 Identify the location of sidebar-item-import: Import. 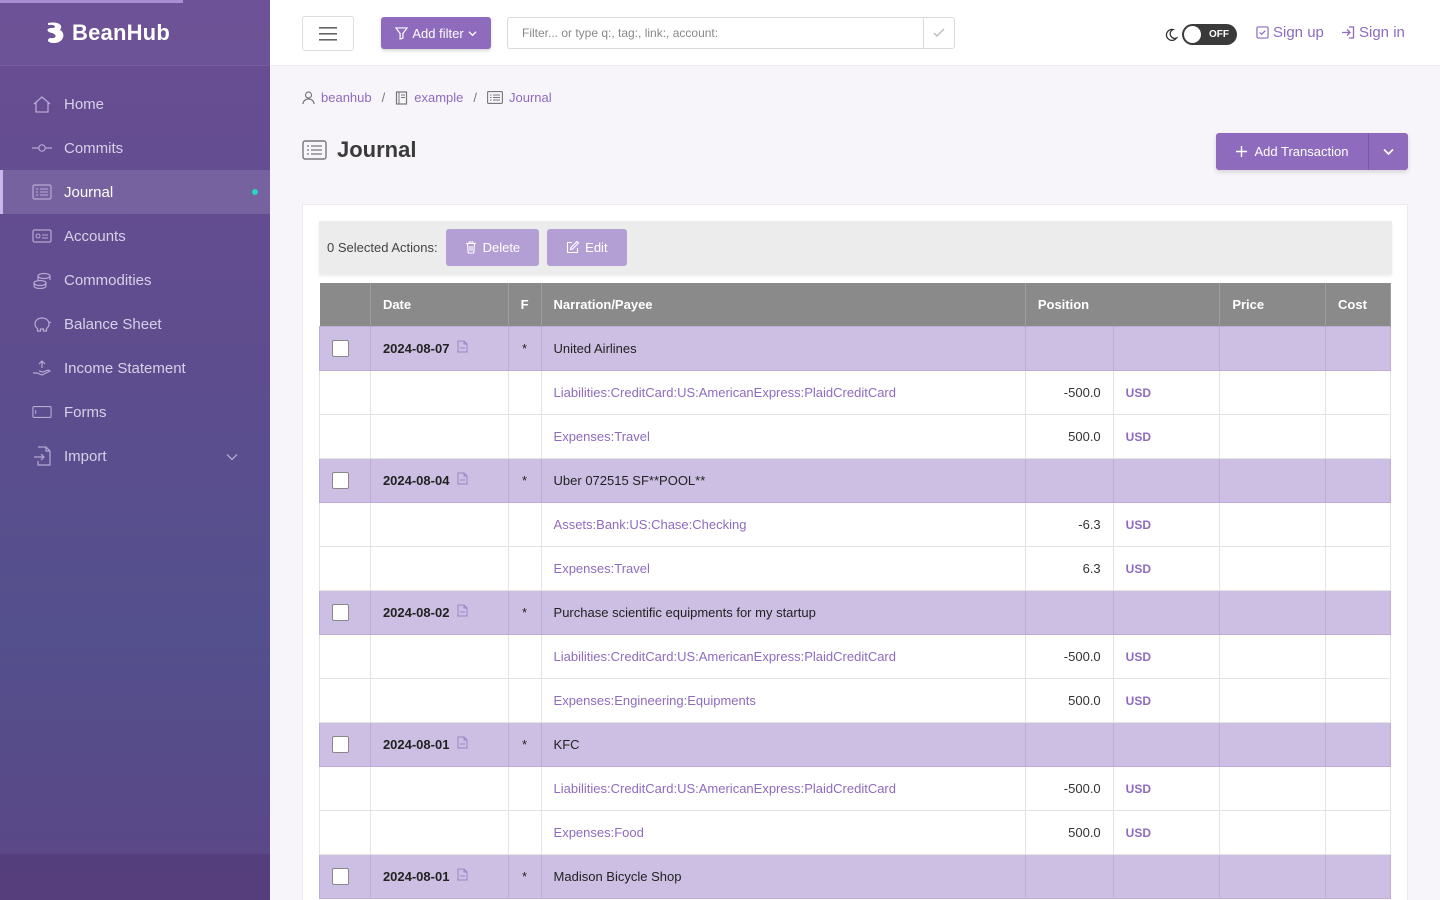
(135, 456).